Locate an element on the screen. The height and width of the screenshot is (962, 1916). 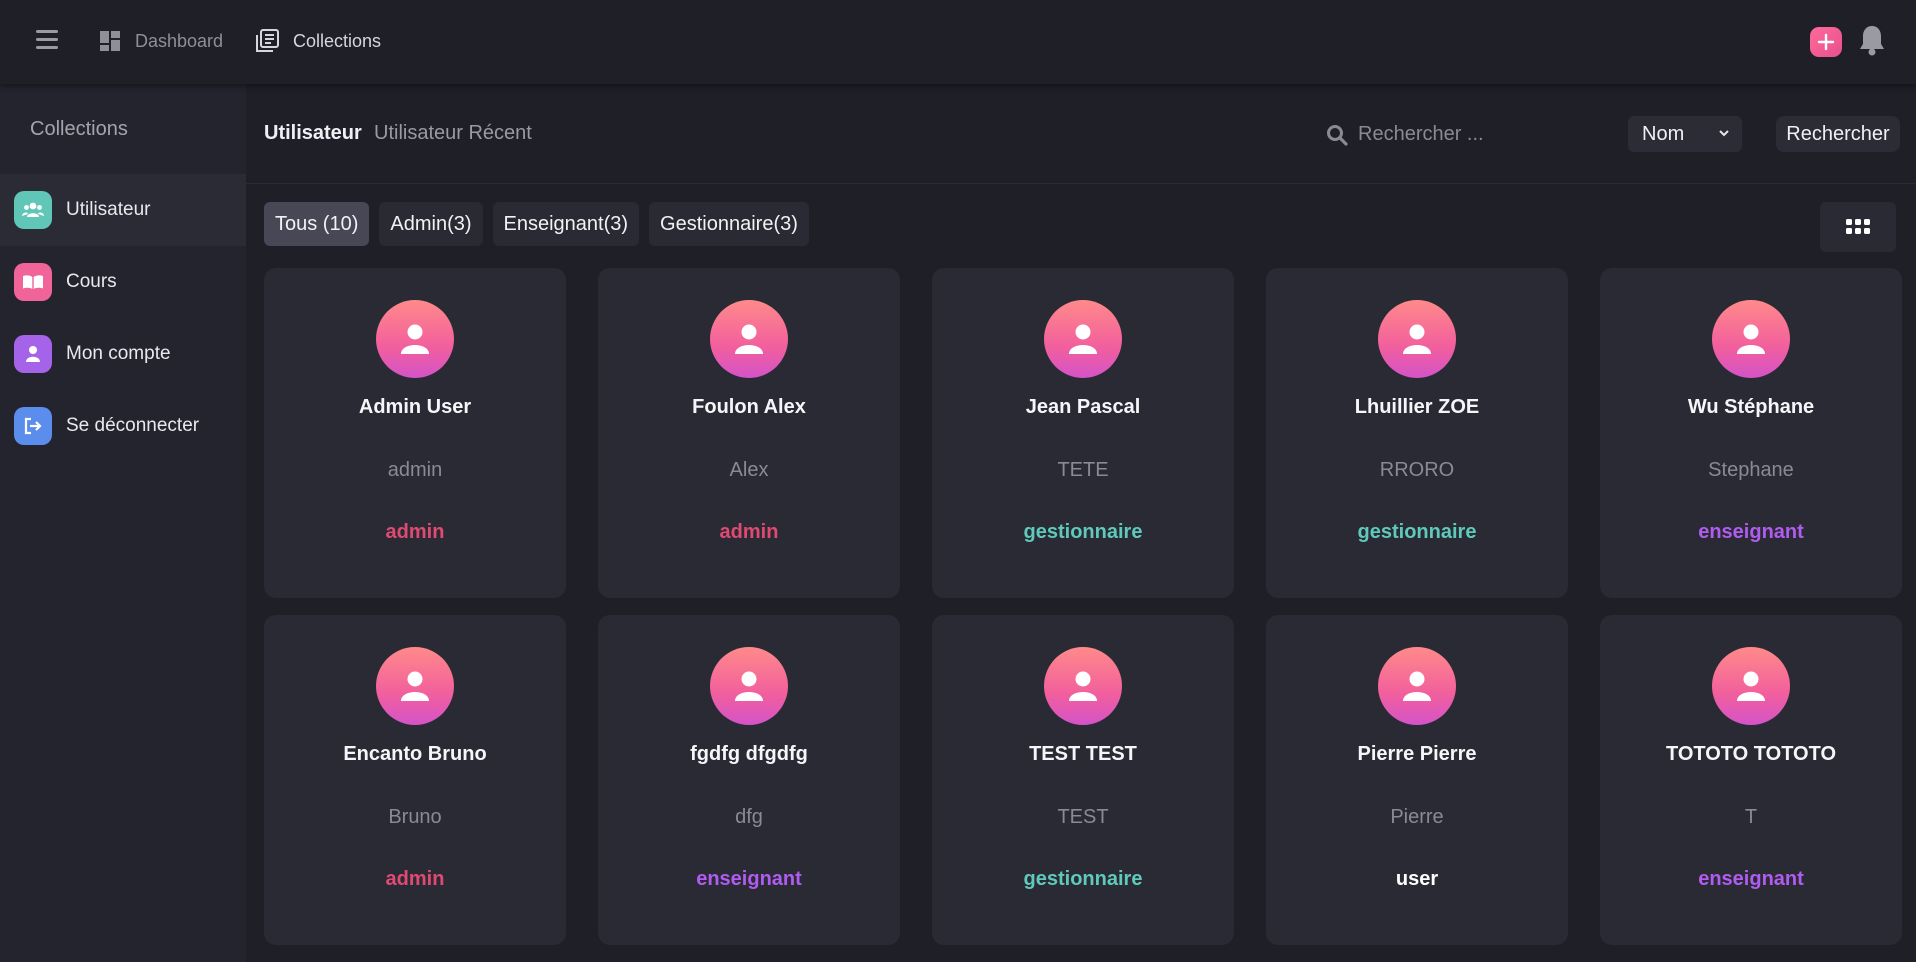
sidebar-item-utilisateur: Utilisateur is located at coordinates (123, 210).